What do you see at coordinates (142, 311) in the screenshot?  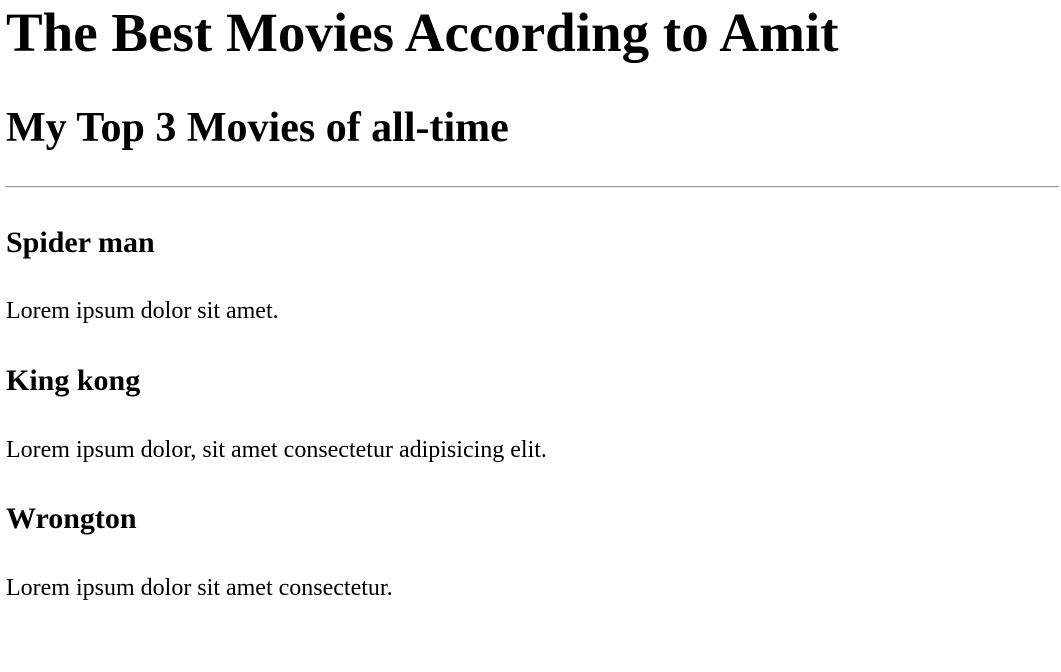 I see `movie-description-spider-man: Lorem ipsum dolor sit amet.` at bounding box center [142, 311].